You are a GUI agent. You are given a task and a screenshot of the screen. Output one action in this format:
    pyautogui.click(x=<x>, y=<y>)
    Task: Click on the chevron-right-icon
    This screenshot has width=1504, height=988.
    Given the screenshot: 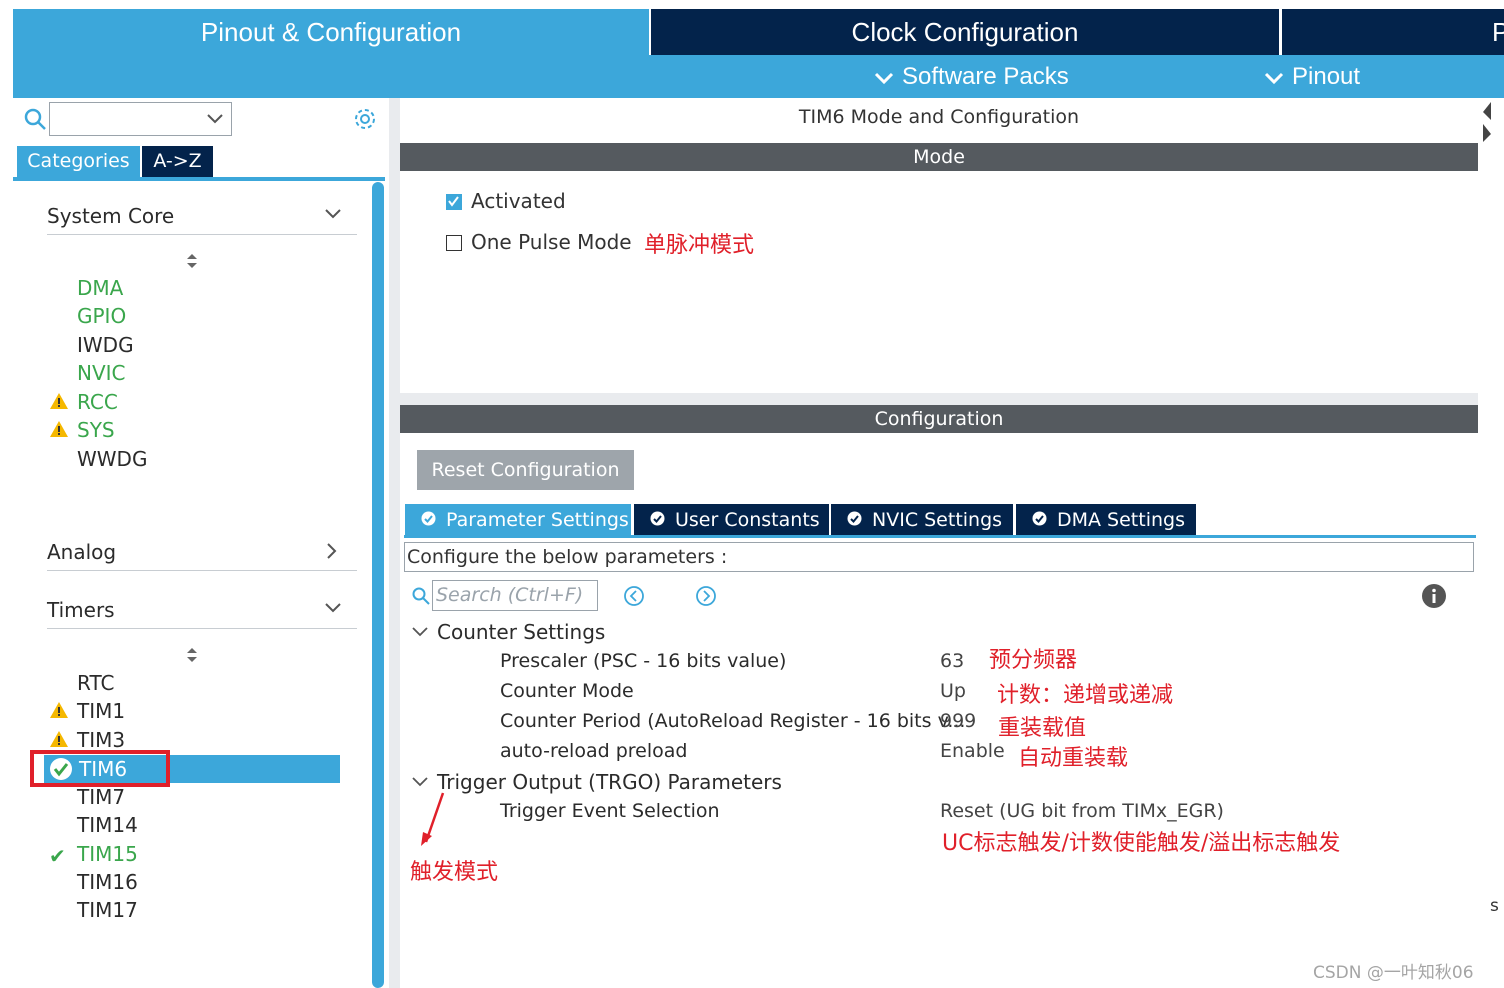 What is the action you would take?
    pyautogui.click(x=332, y=551)
    